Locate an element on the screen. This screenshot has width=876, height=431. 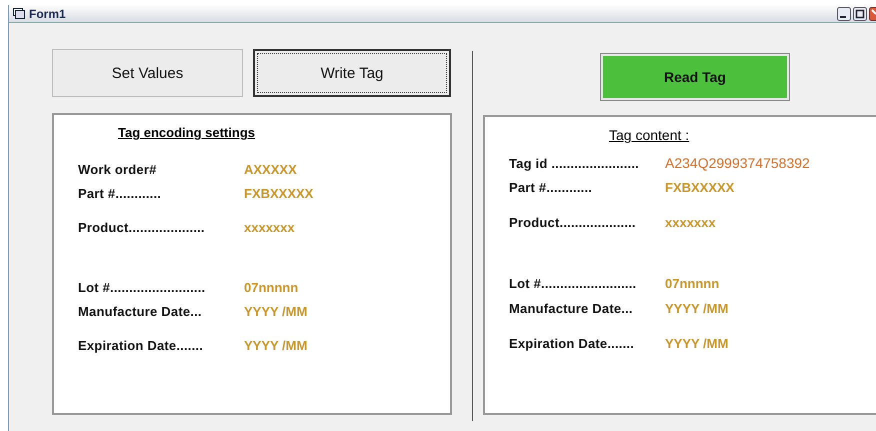
maximize-icon is located at coordinates (860, 13).